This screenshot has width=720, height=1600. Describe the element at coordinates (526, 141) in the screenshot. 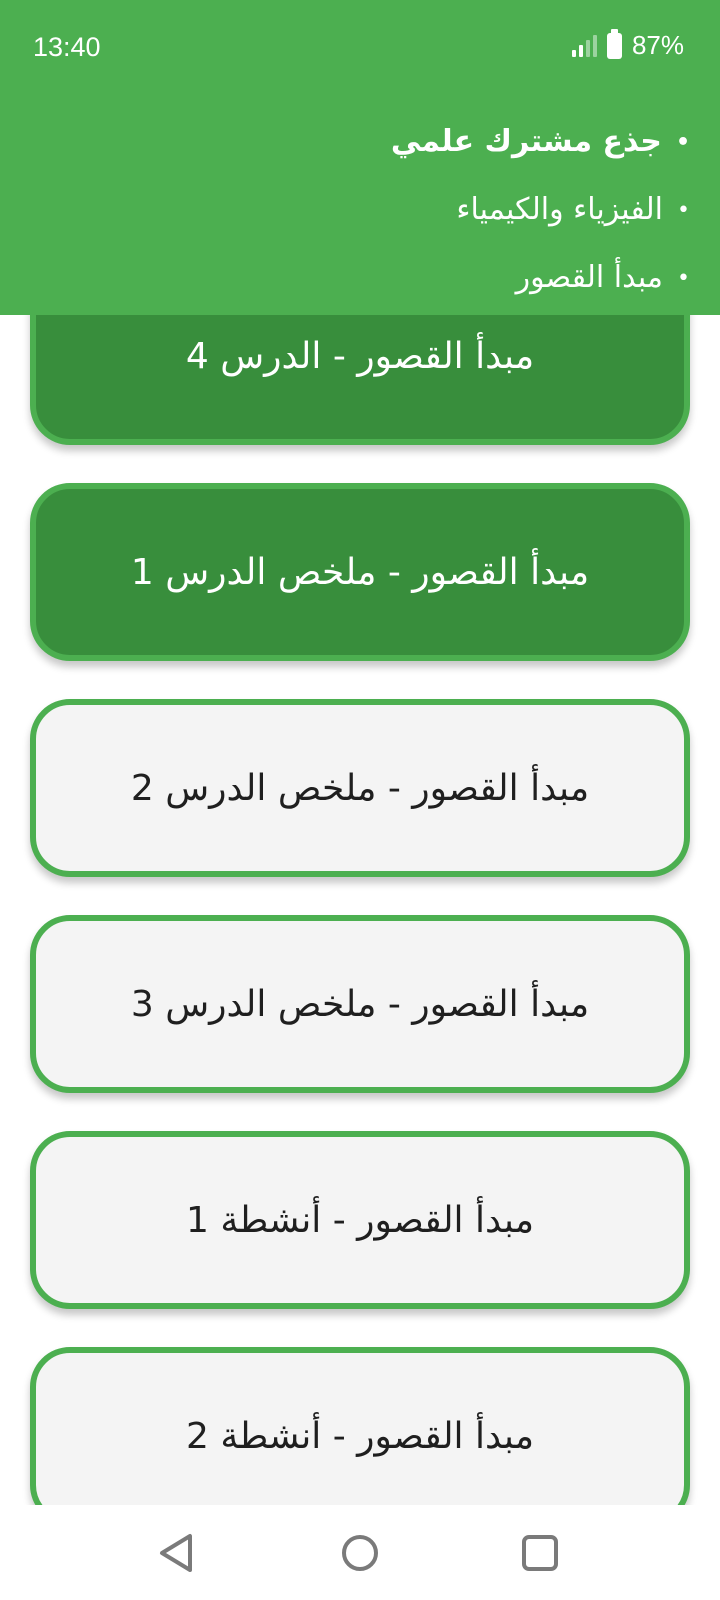

I see `breadcrumb-label: جذع مشترك علمي` at that location.